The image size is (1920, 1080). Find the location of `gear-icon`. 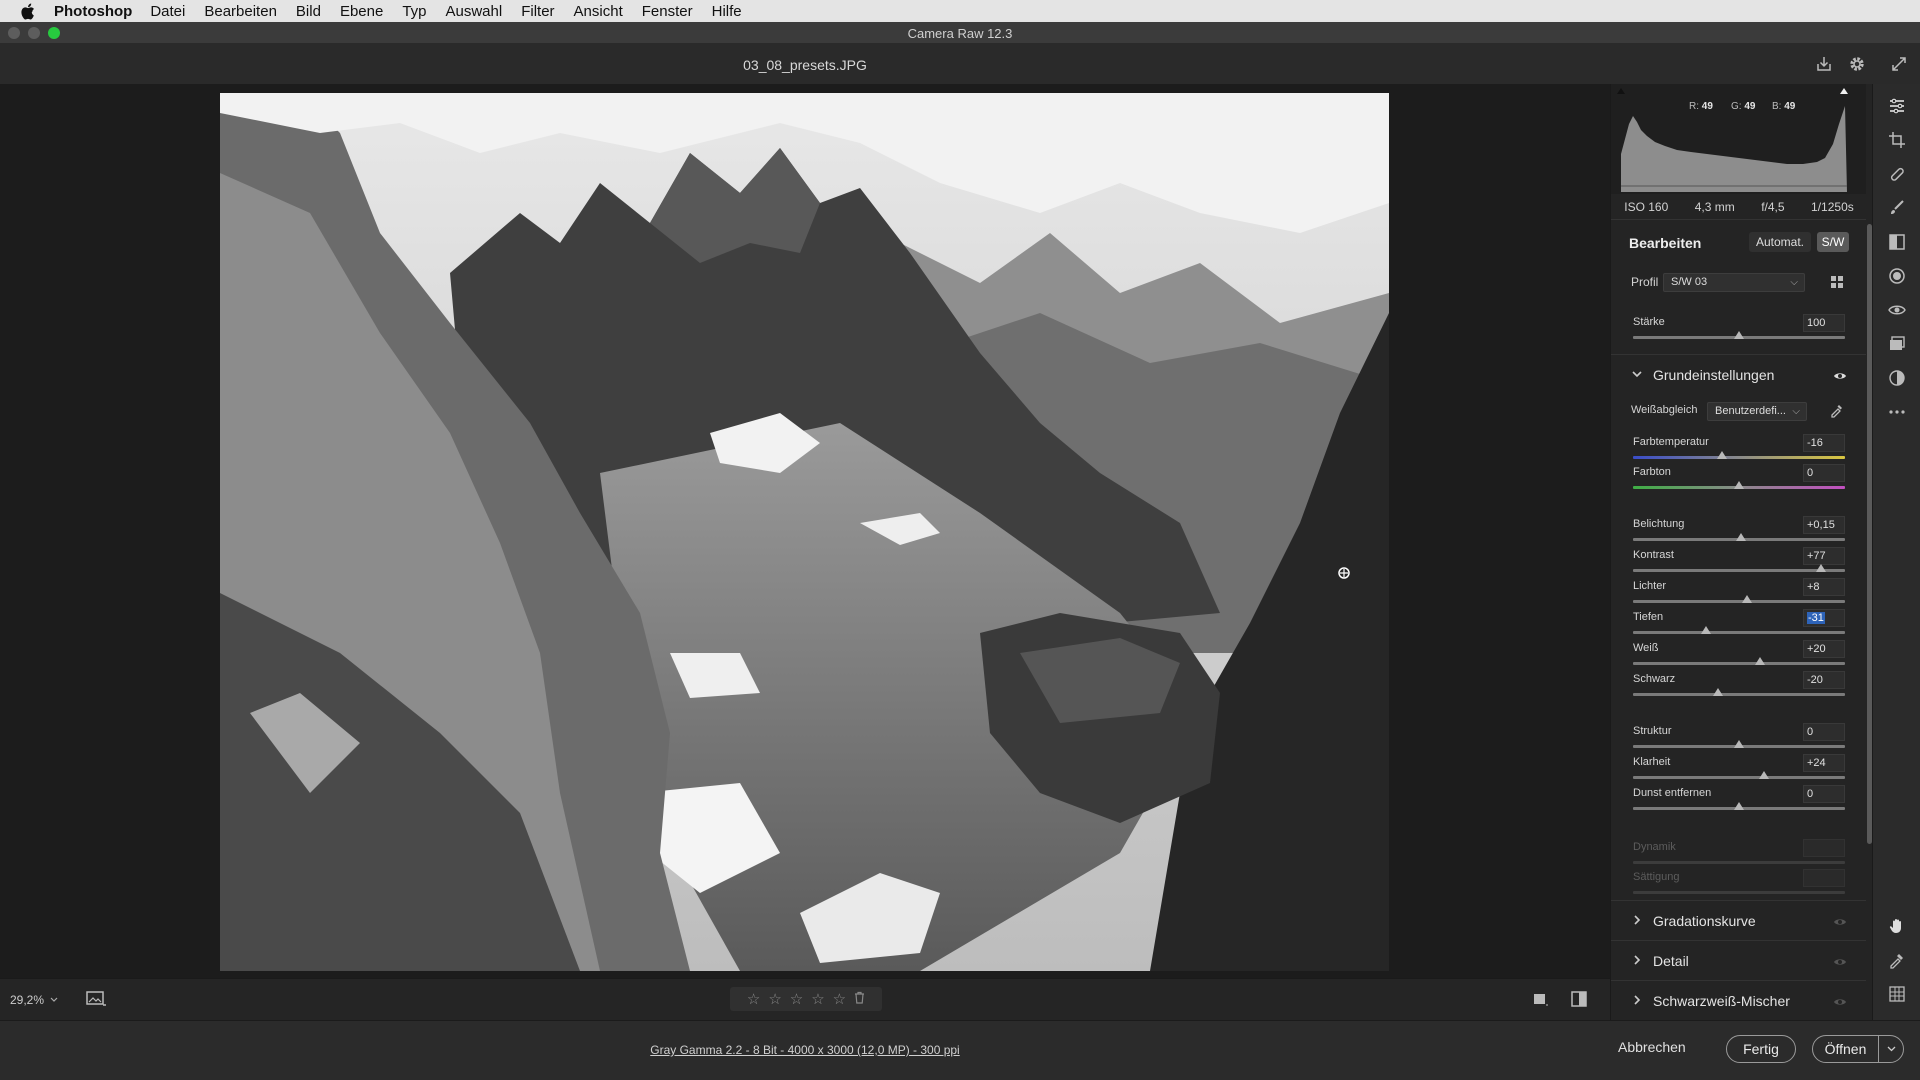

gear-icon is located at coordinates (1857, 64).